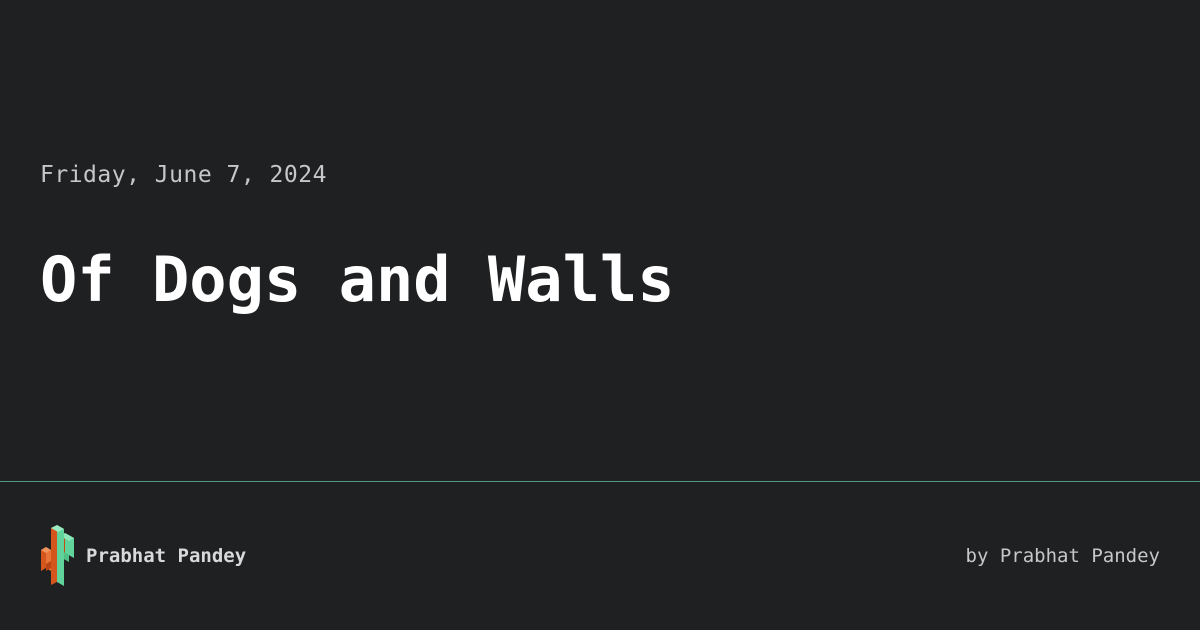 This screenshot has width=1200, height=630. Describe the element at coordinates (357, 279) in the screenshot. I see `post-title: Of Dogs and Walls` at that location.